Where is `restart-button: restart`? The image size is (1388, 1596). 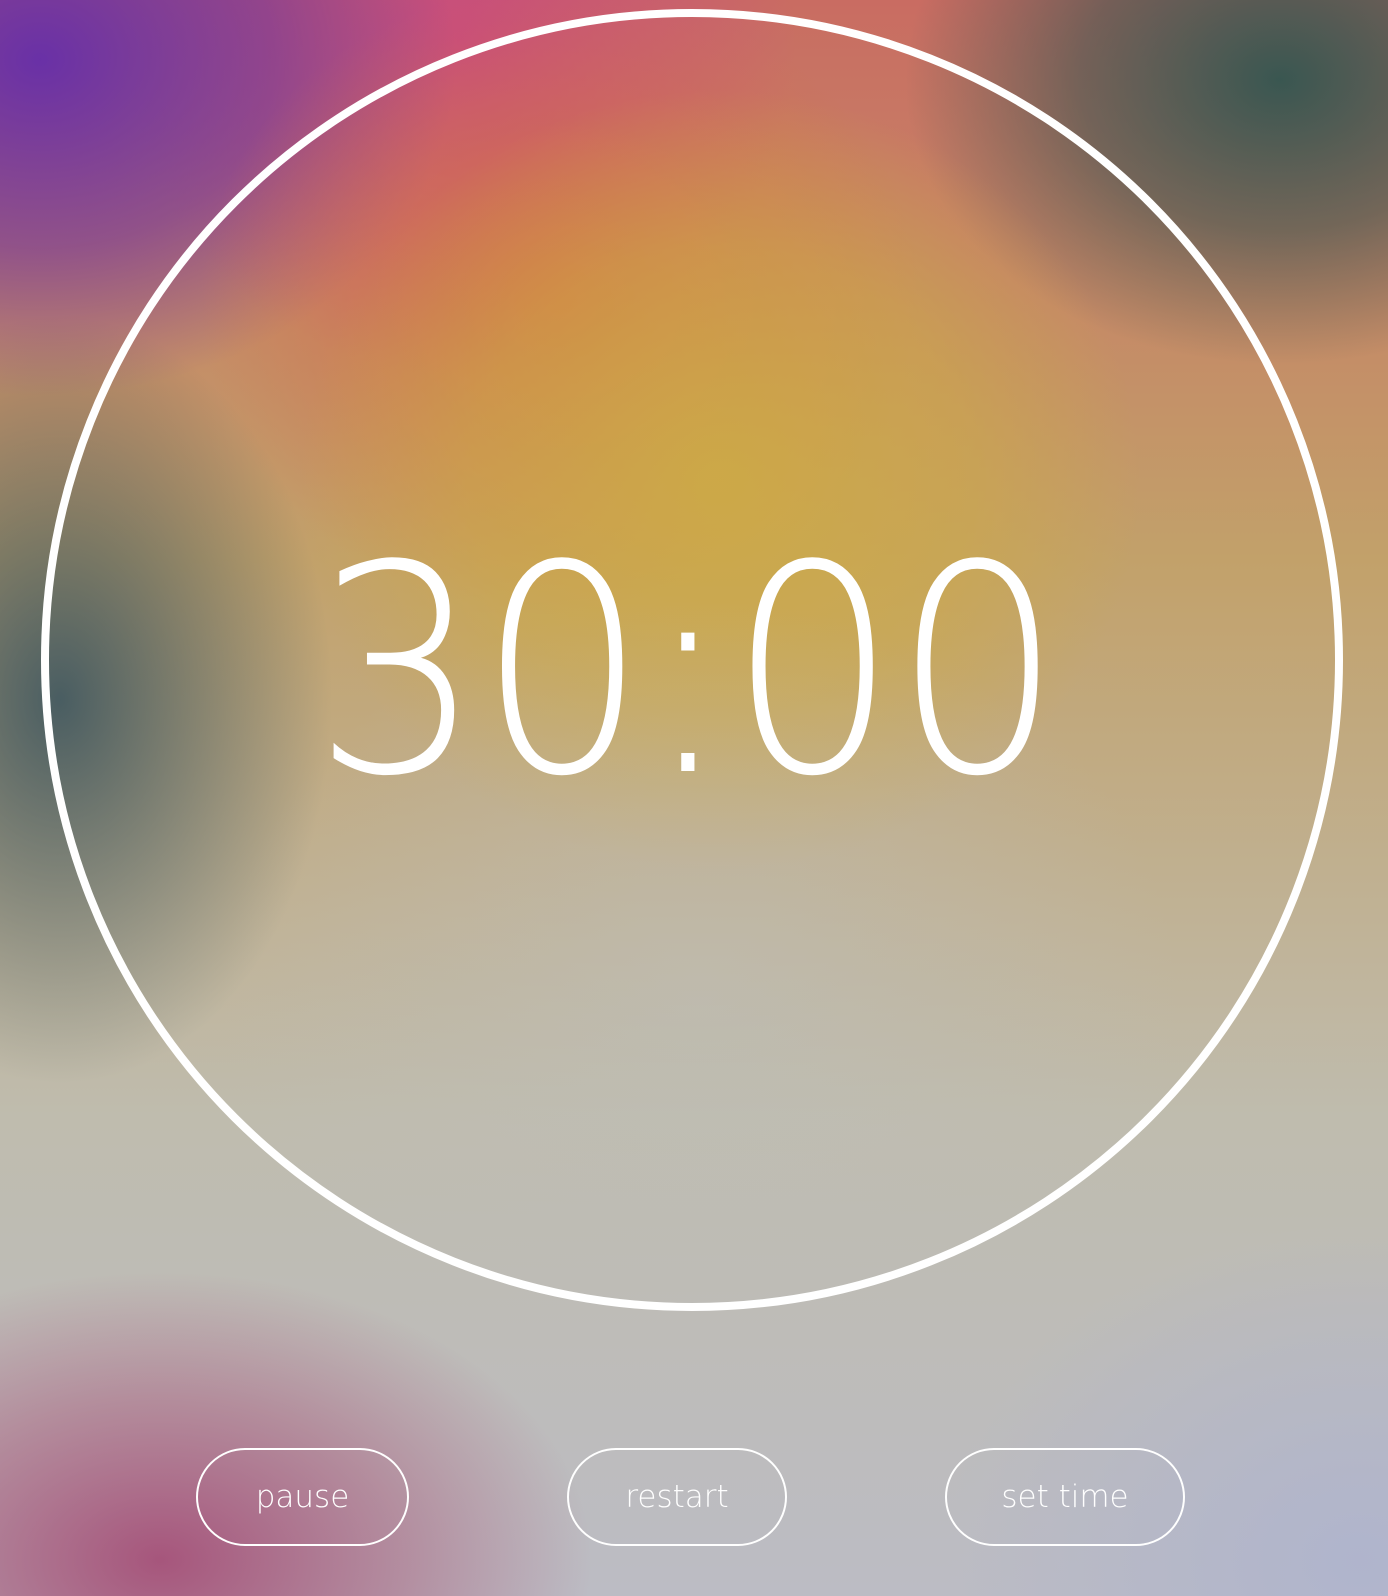
restart-button: restart is located at coordinates (677, 1497).